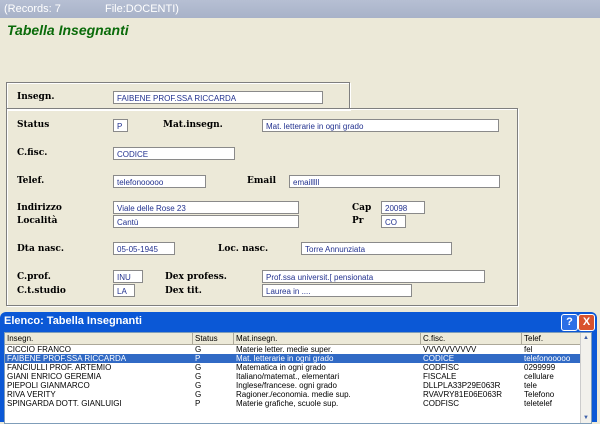  Describe the element at coordinates (159, 181) in the screenshot. I see `telef-field: telefonooooo` at that location.